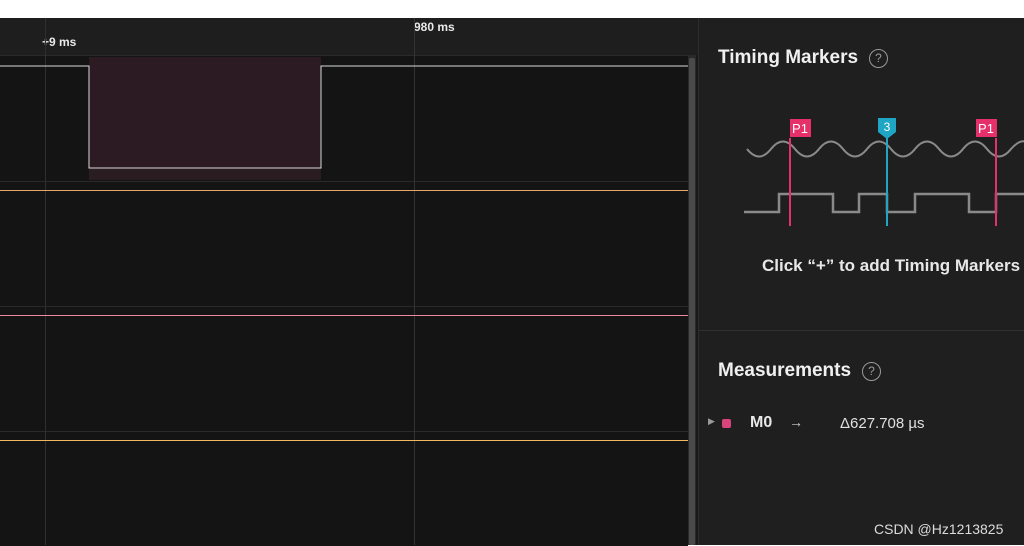 This screenshot has width=1024, height=546. Describe the element at coordinates (344, 117) in the screenshot. I see `channel-1-signal` at that location.